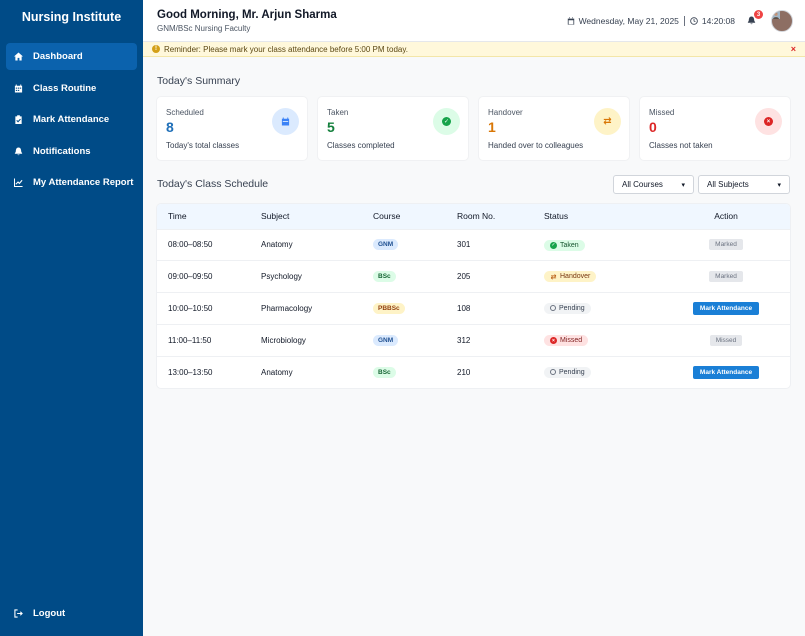  What do you see at coordinates (464, 372) in the screenshot?
I see `cell-room: 210` at bounding box center [464, 372].